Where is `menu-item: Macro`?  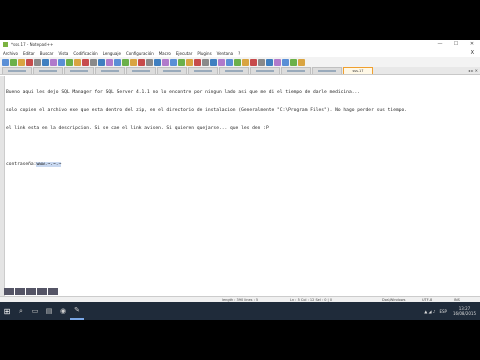
menu-item: Macro is located at coordinates (165, 53).